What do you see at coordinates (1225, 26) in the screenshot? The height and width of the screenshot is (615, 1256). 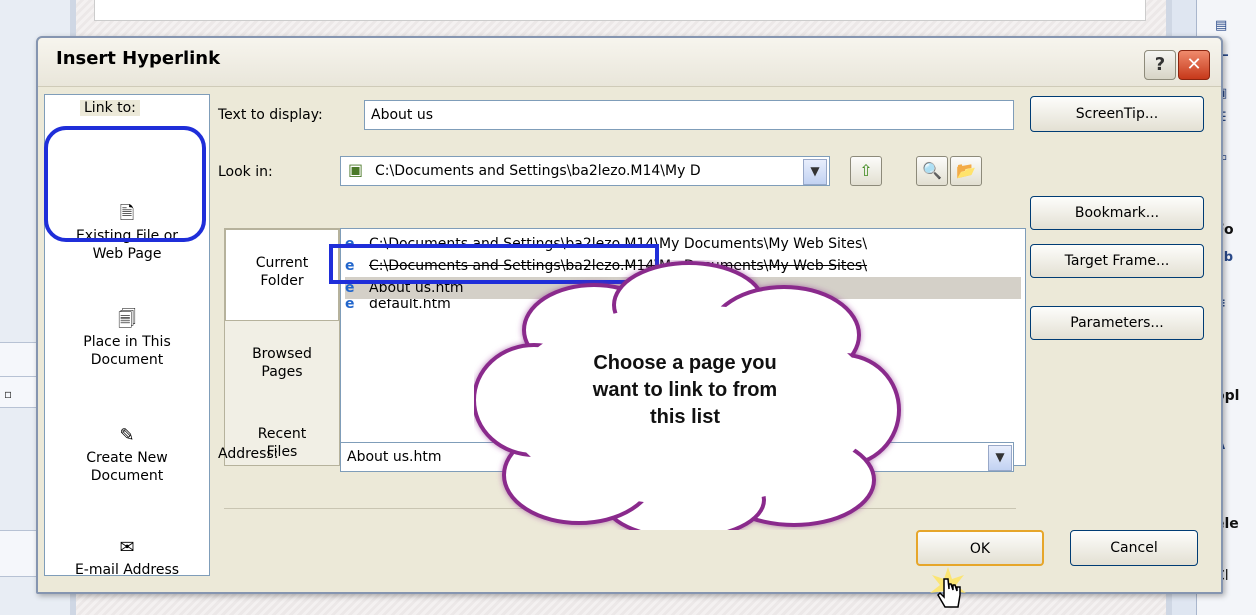 I see `format-icon: ▤` at bounding box center [1225, 26].